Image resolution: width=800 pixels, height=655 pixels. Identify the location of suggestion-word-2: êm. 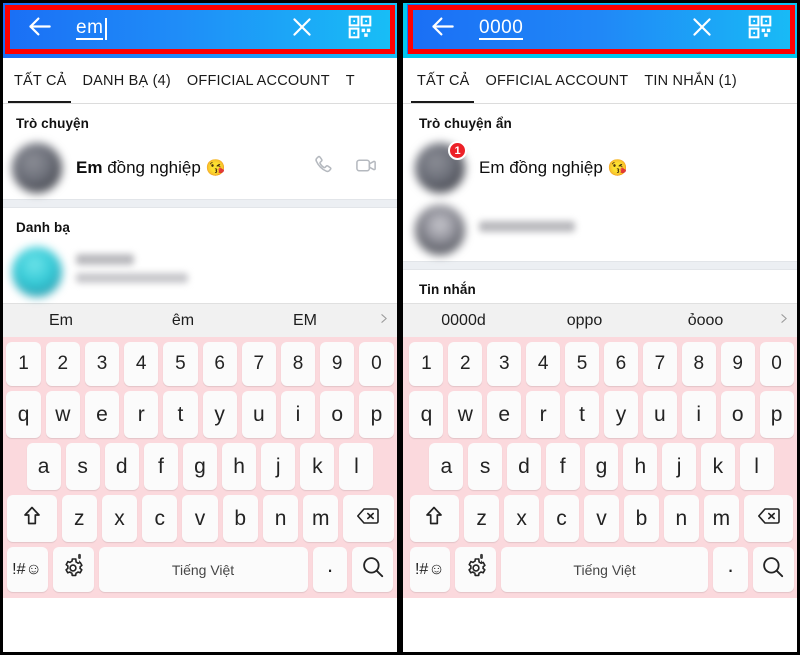
(183, 321).